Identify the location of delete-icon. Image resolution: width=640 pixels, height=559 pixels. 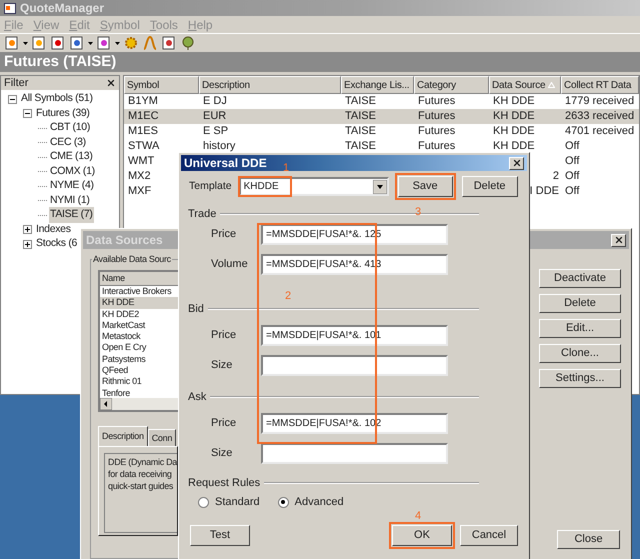
(58, 43).